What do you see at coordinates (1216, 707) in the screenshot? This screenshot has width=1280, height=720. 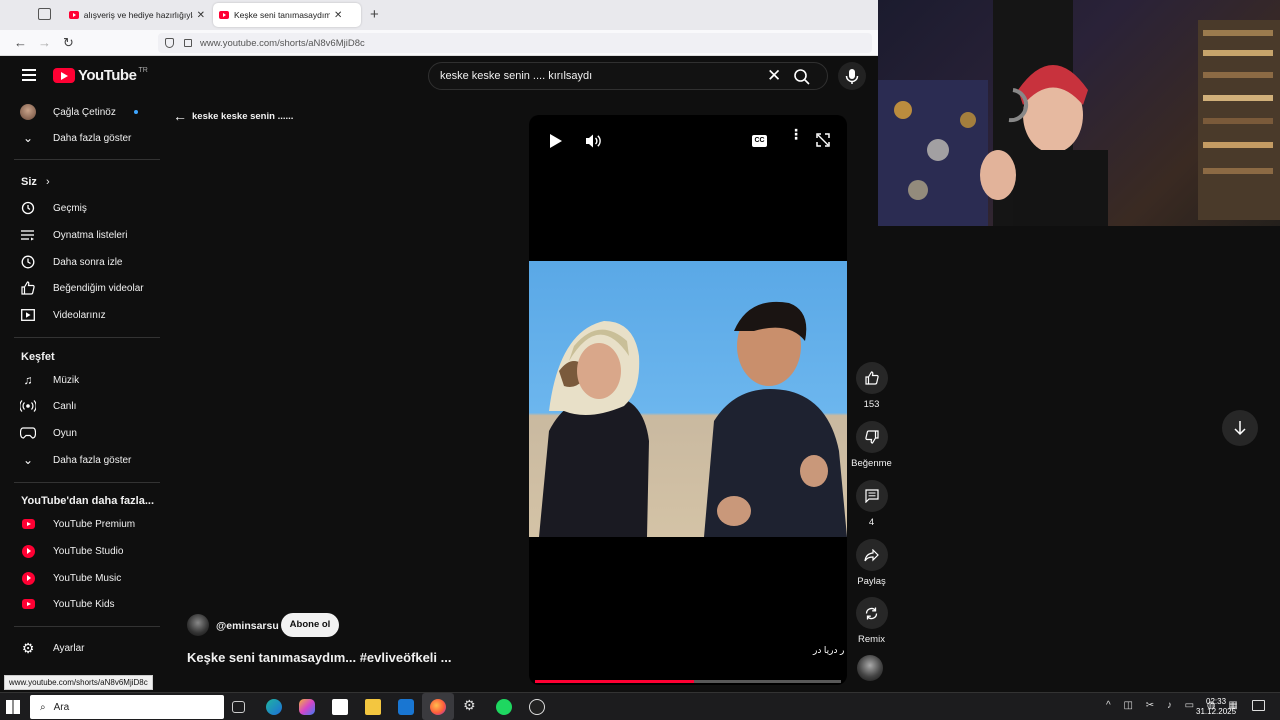 I see `taskbar-clock: 02:33 31.12.2025` at bounding box center [1216, 707].